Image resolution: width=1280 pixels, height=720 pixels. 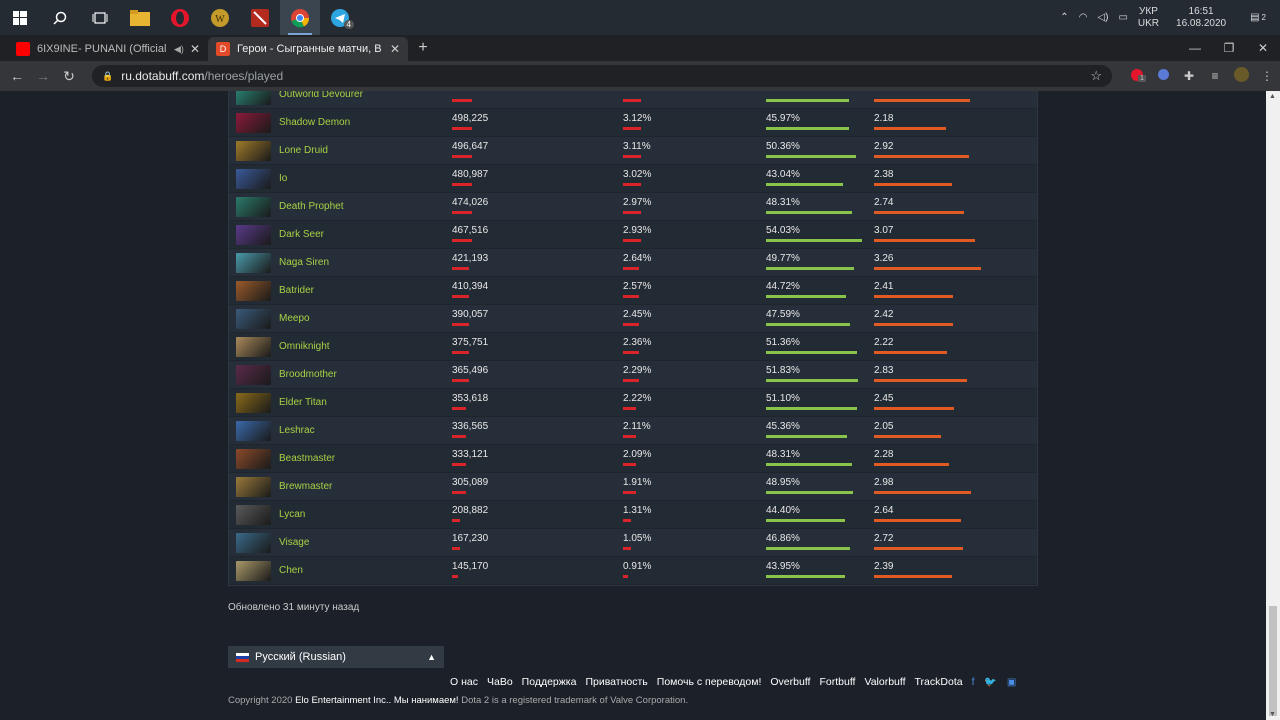 I want to click on discord-icon: ▣, so click(x=1011, y=682).